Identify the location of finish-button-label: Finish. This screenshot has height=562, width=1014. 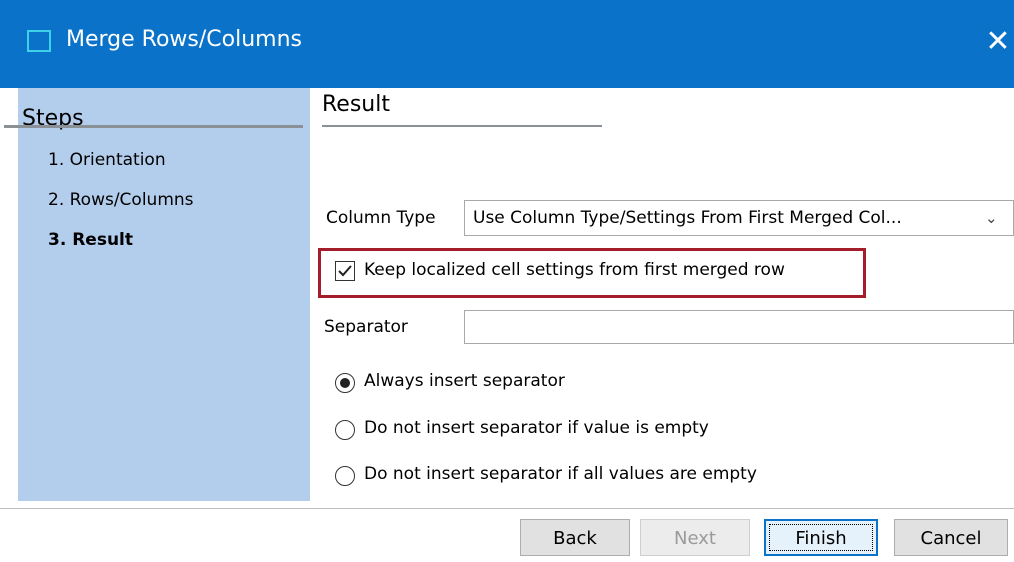
(821, 538).